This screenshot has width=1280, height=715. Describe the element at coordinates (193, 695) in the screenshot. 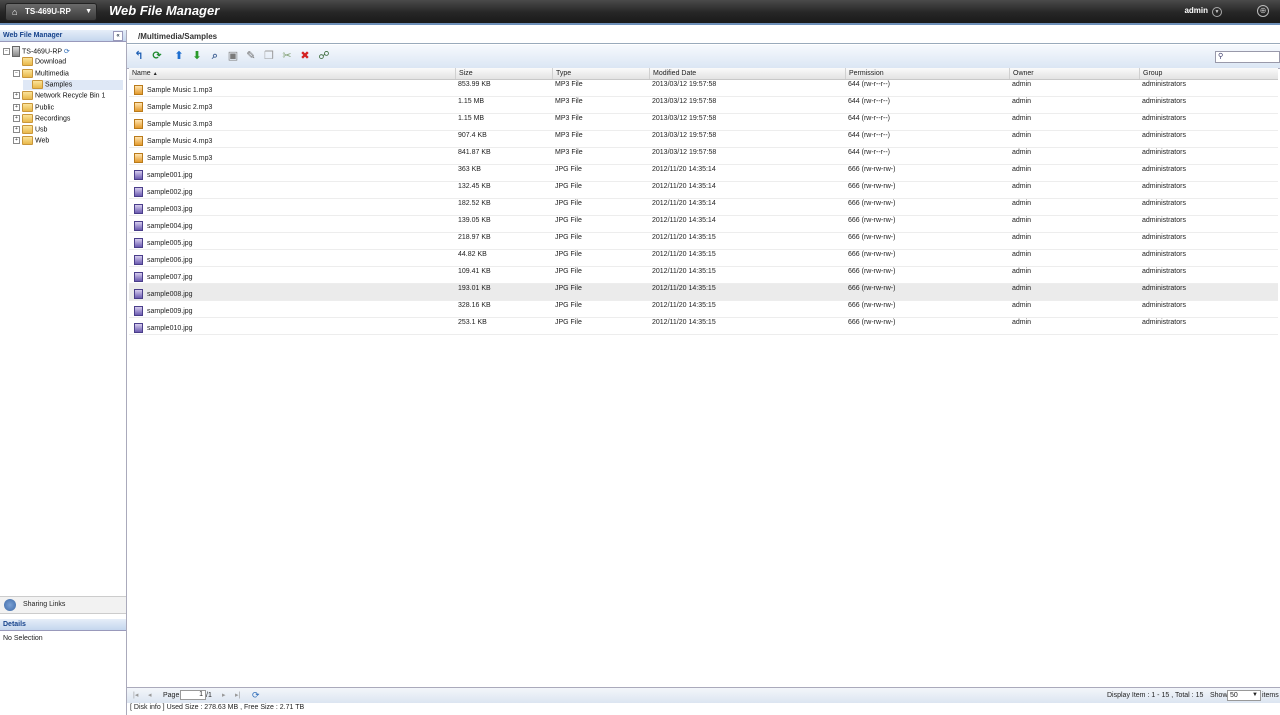

I see `page-number-input: 1` at that location.